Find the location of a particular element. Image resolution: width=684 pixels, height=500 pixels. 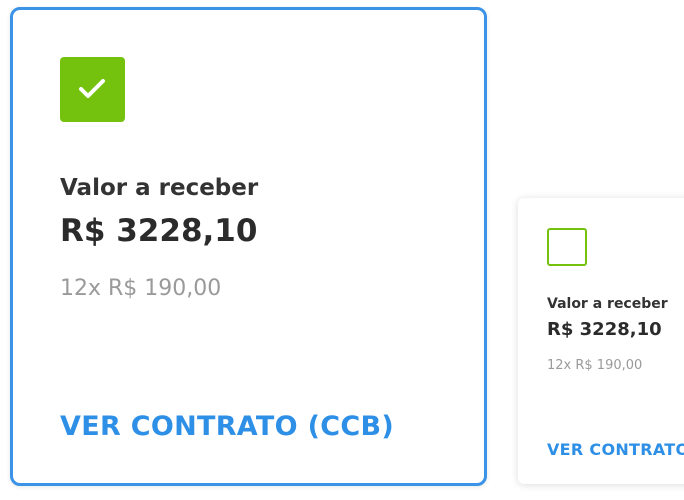

checkmark-icon is located at coordinates (92, 88).